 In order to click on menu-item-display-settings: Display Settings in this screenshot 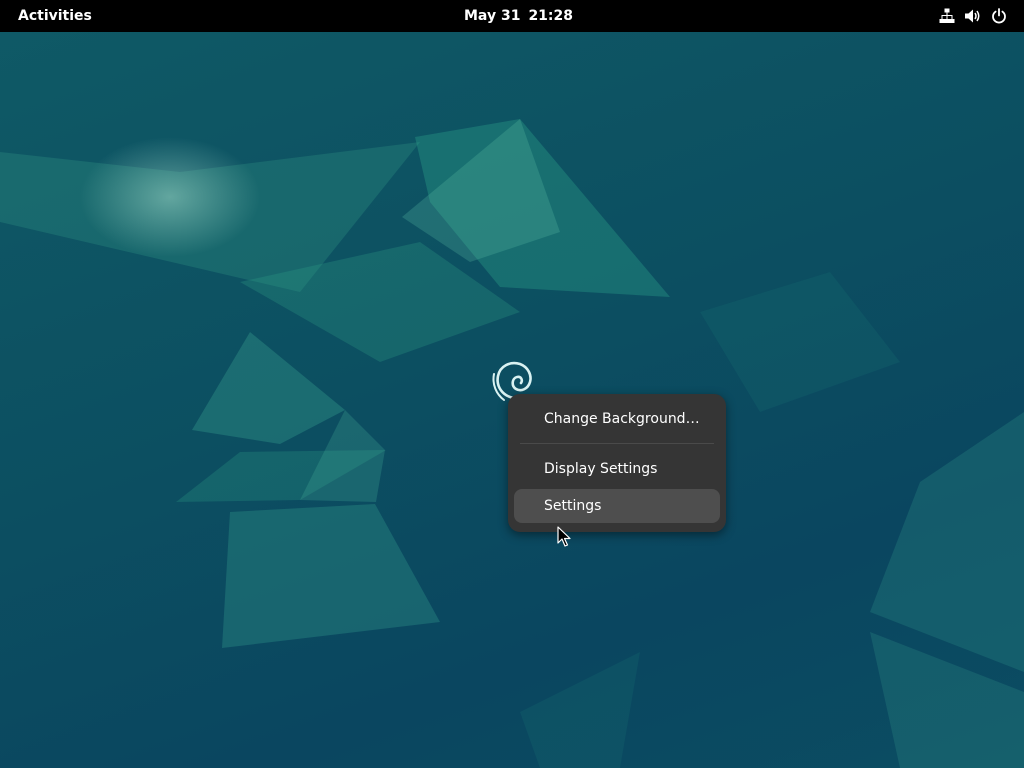, I will do `click(617, 469)`.